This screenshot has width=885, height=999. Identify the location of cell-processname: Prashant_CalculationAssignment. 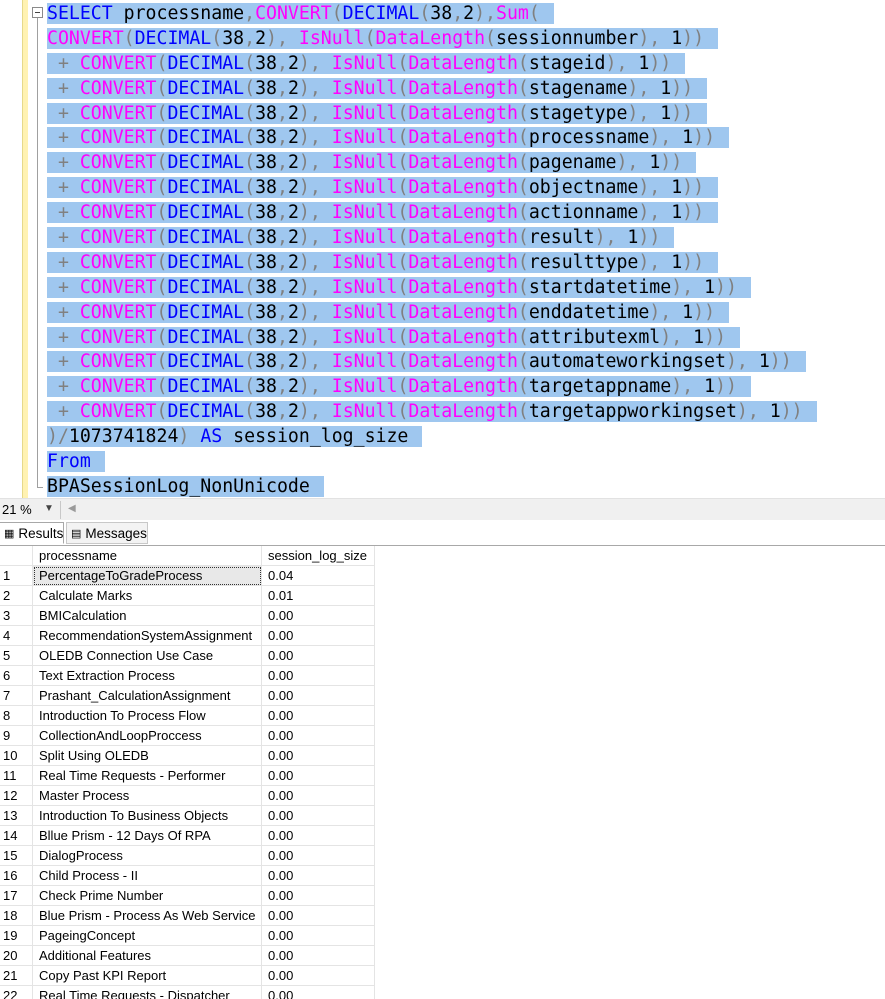
(147, 695).